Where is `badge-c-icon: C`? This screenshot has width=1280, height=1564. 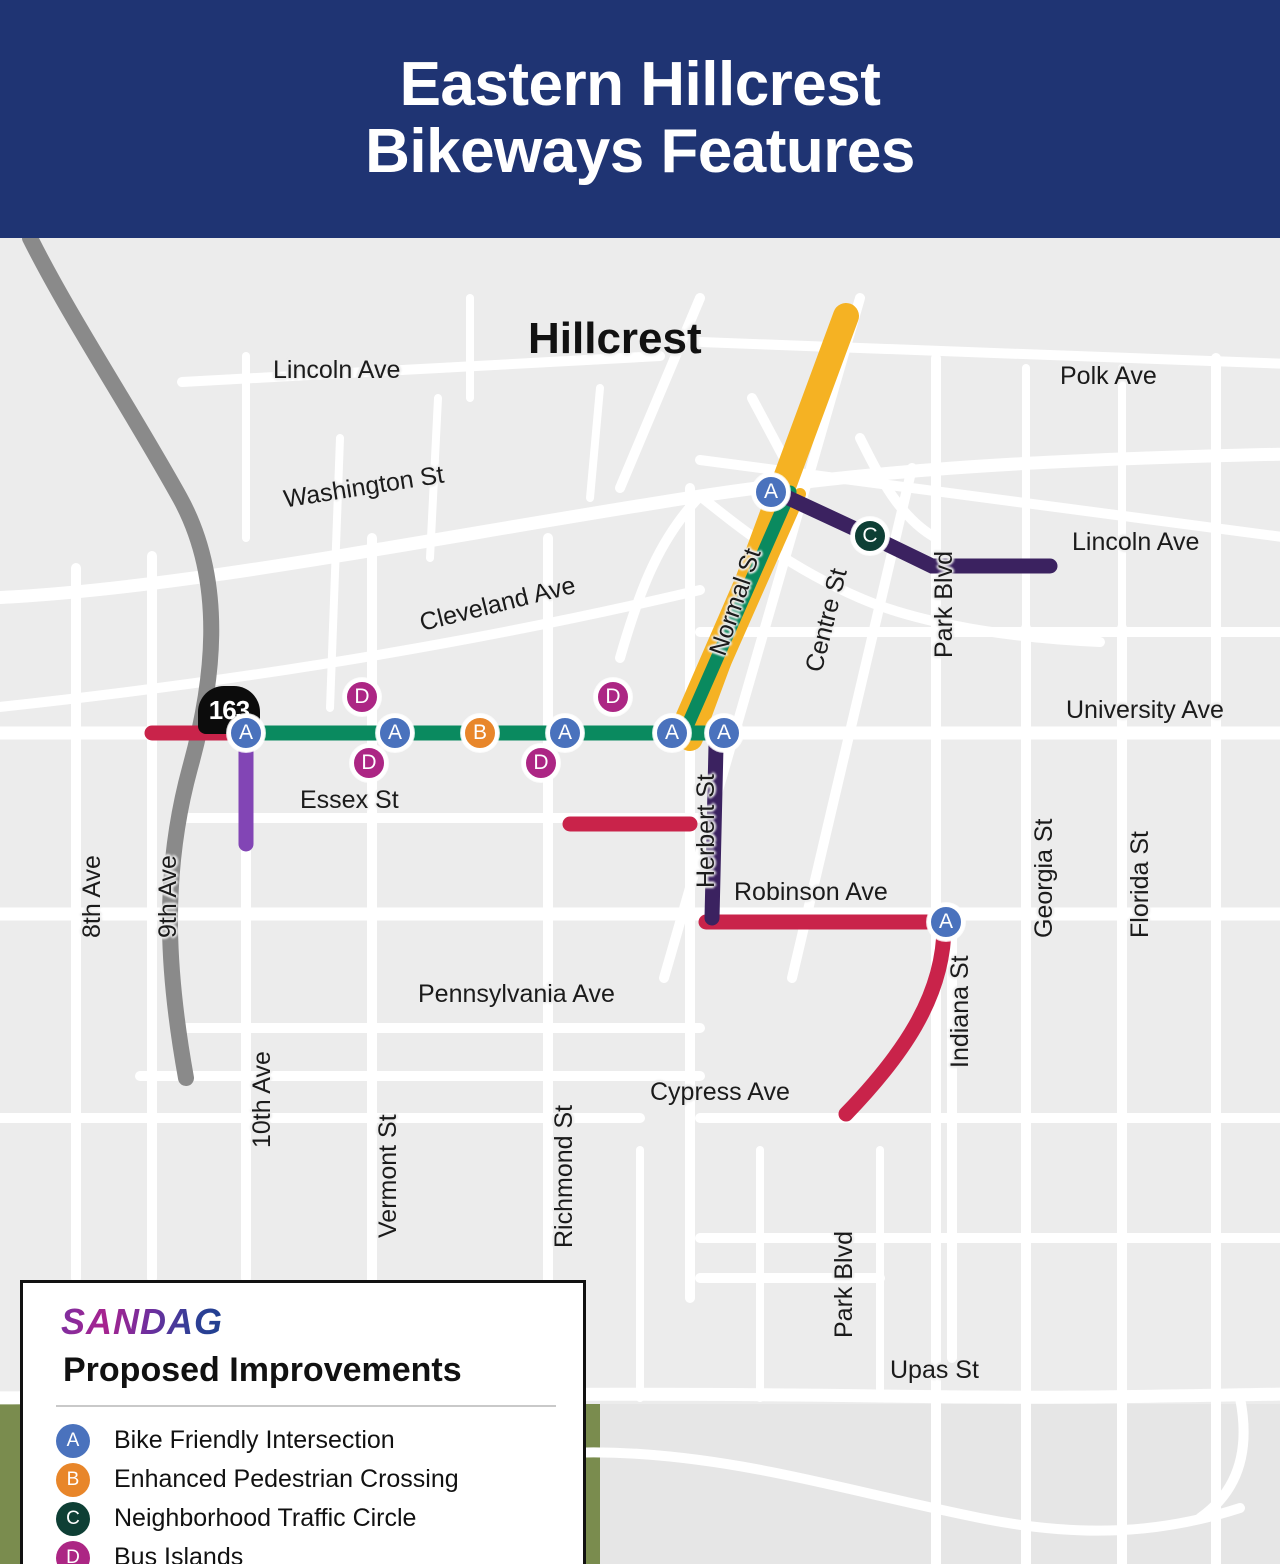 badge-c-icon: C is located at coordinates (73, 1518).